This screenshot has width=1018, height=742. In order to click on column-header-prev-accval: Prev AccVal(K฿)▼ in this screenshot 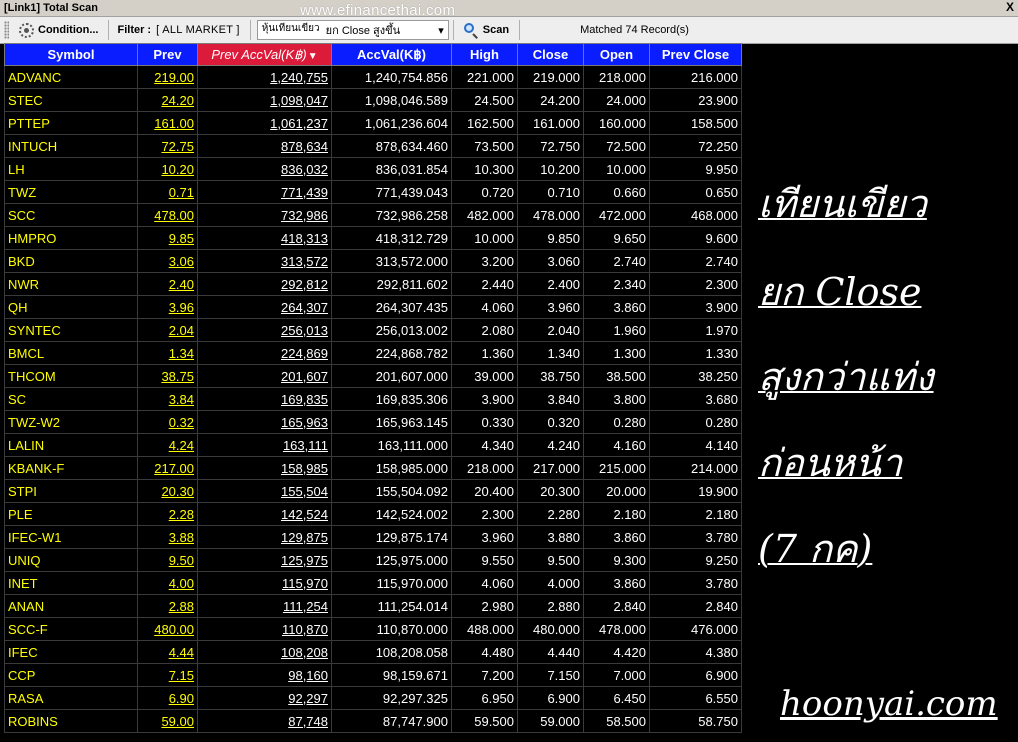, I will do `click(264, 54)`.